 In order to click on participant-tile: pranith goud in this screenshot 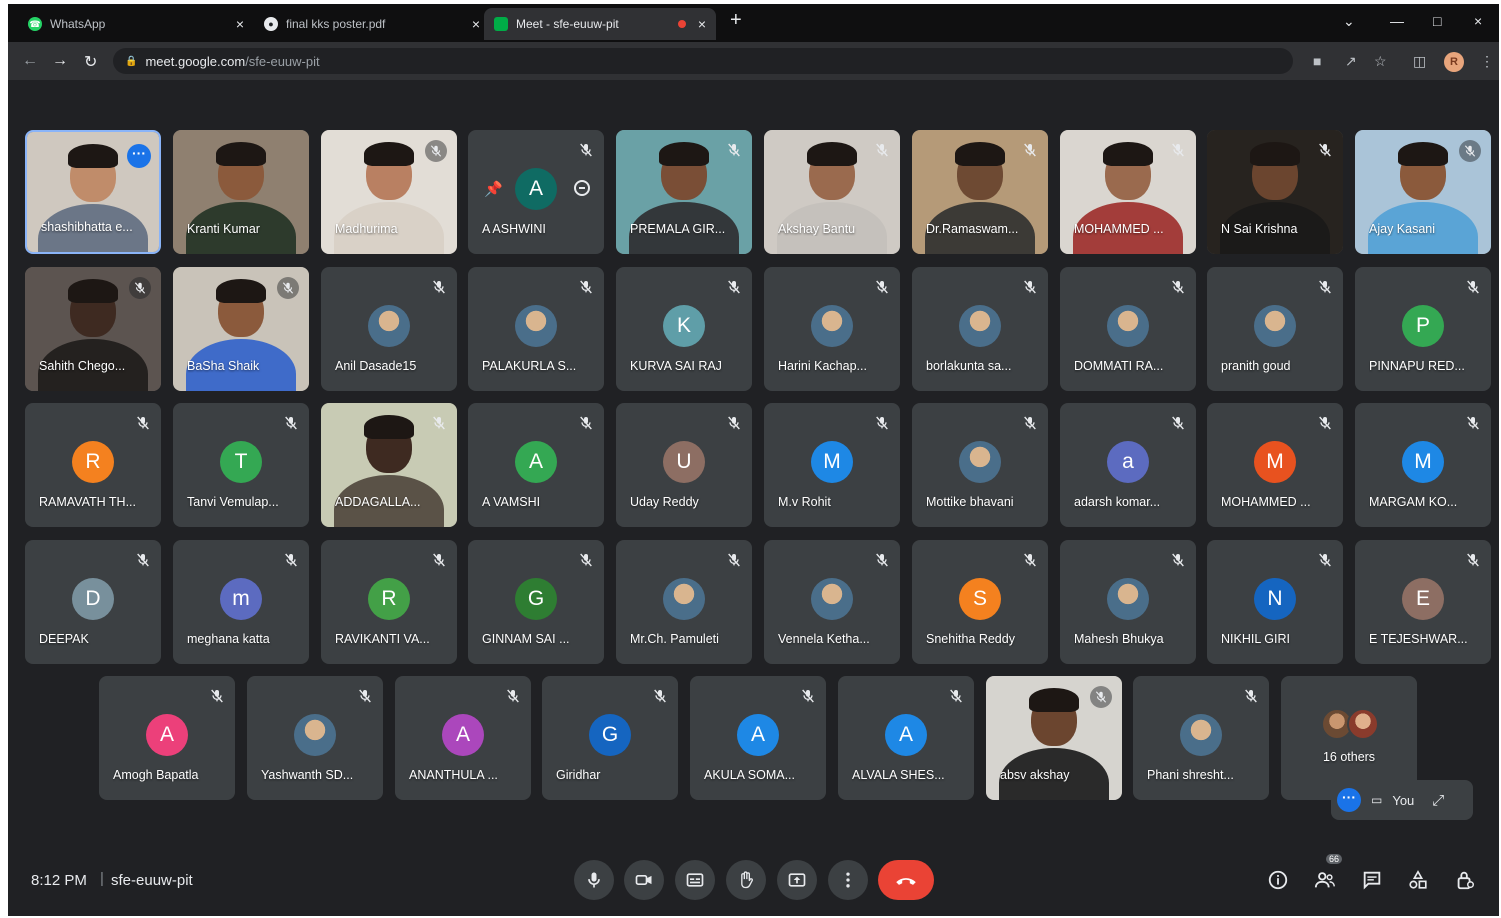, I will do `click(1275, 329)`.